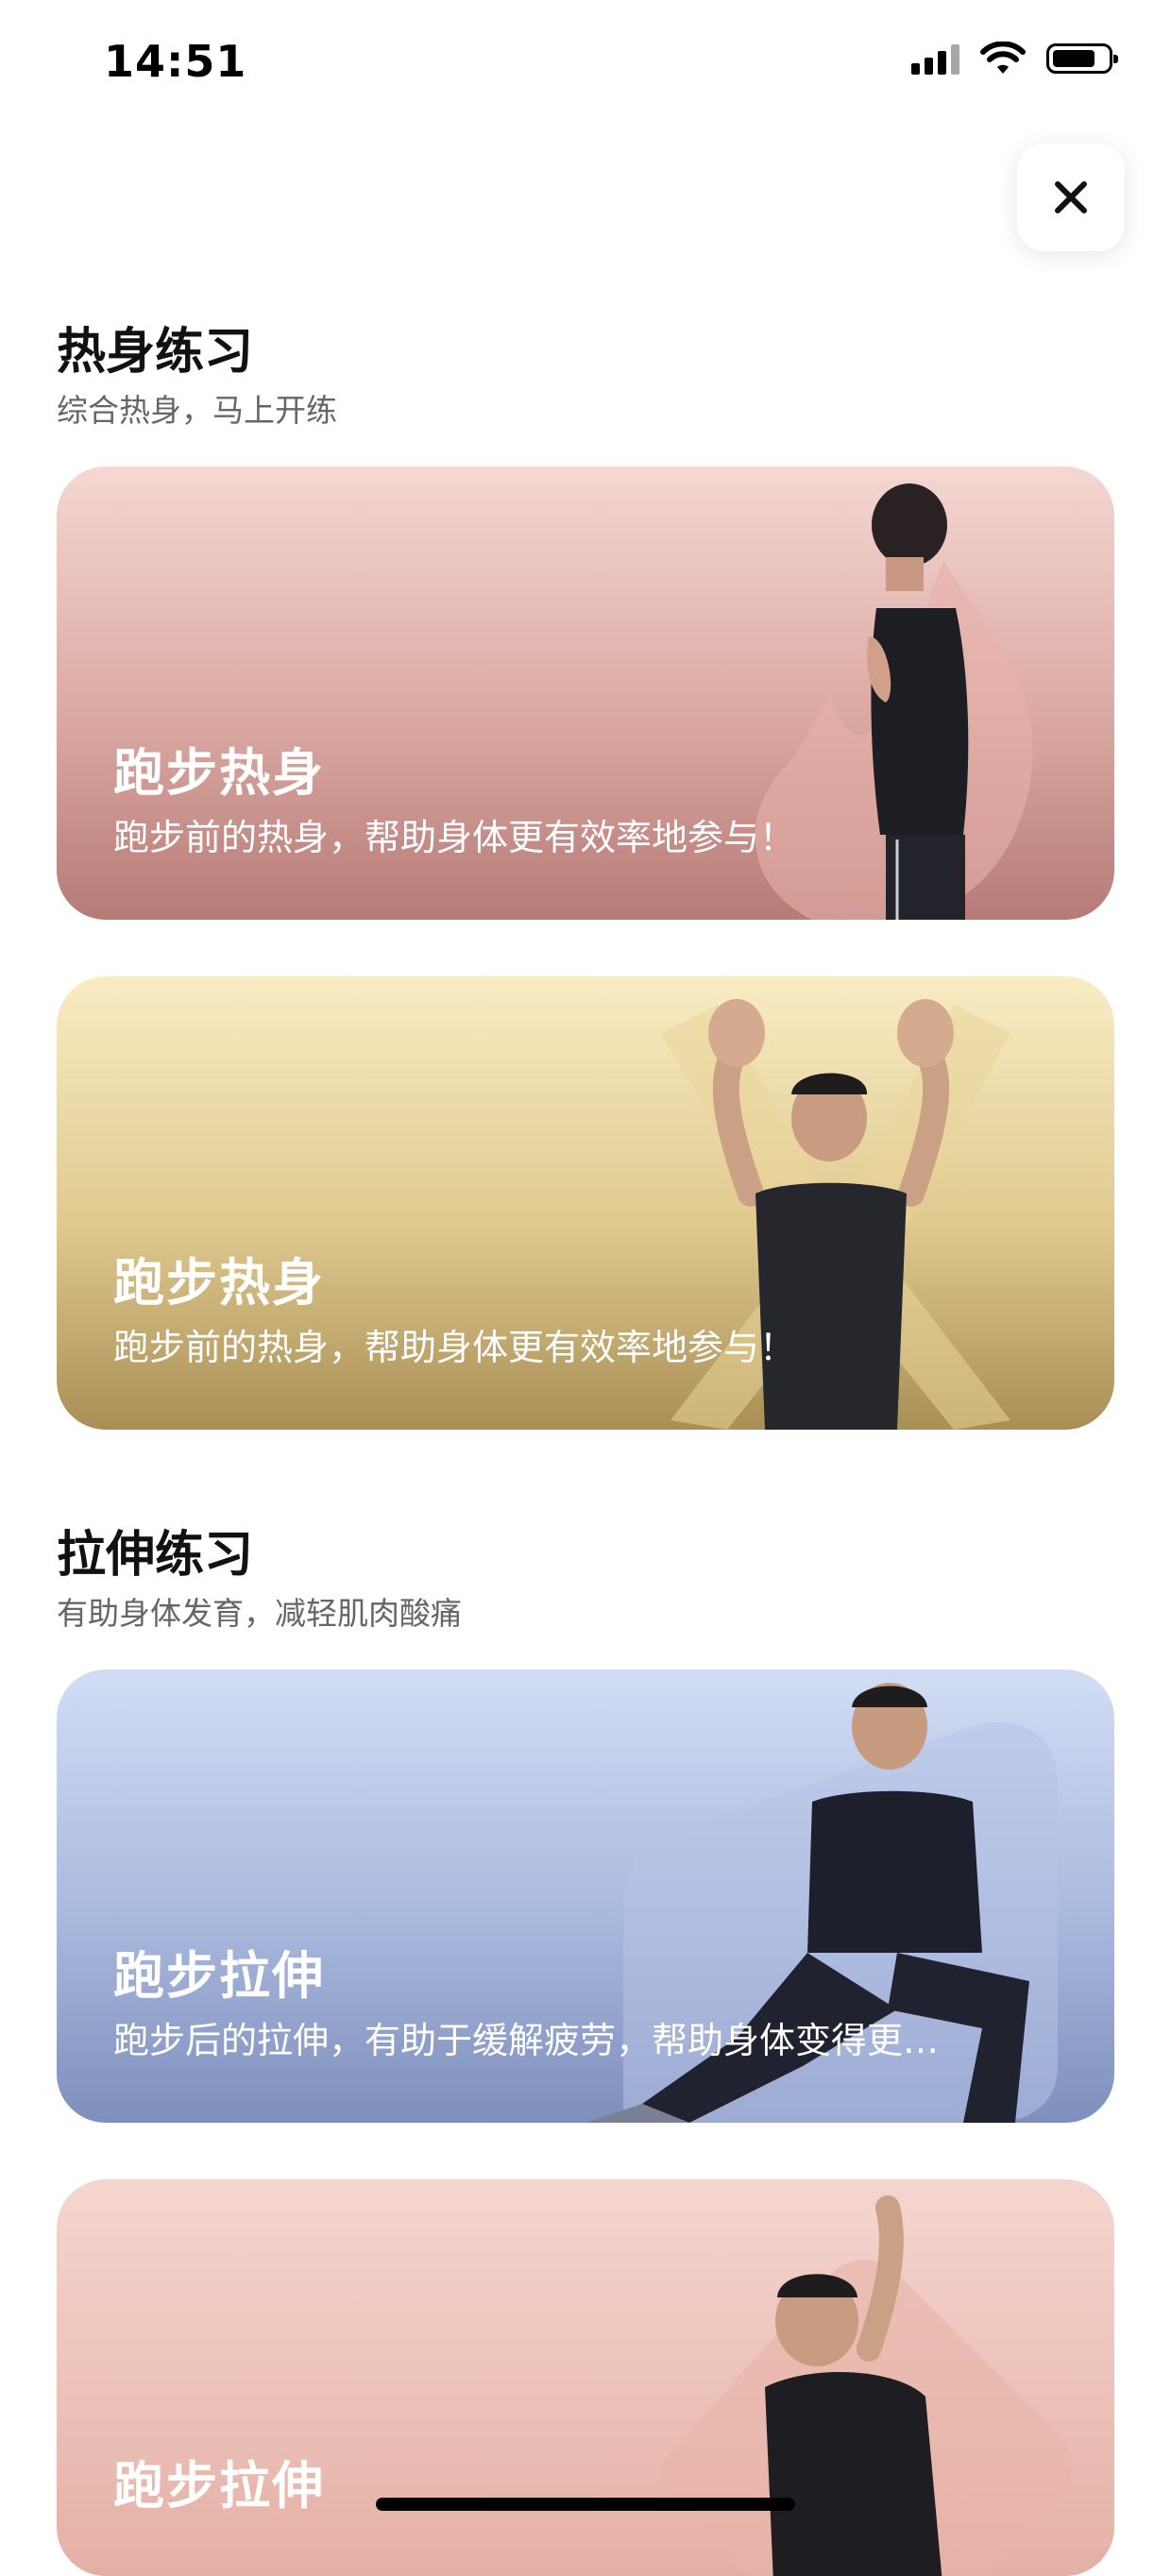  What do you see at coordinates (865, 2385) in the screenshot?
I see `athlete-photo` at bounding box center [865, 2385].